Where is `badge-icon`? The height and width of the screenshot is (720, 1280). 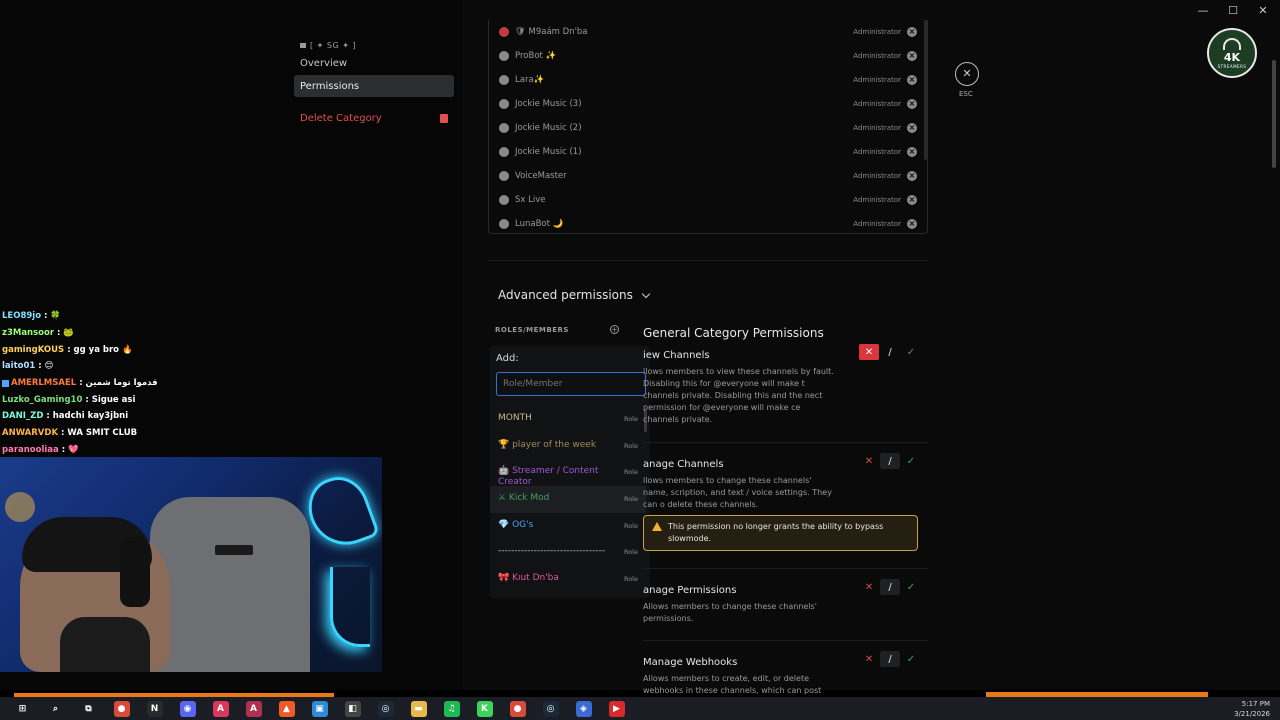 badge-icon is located at coordinates (5, 383).